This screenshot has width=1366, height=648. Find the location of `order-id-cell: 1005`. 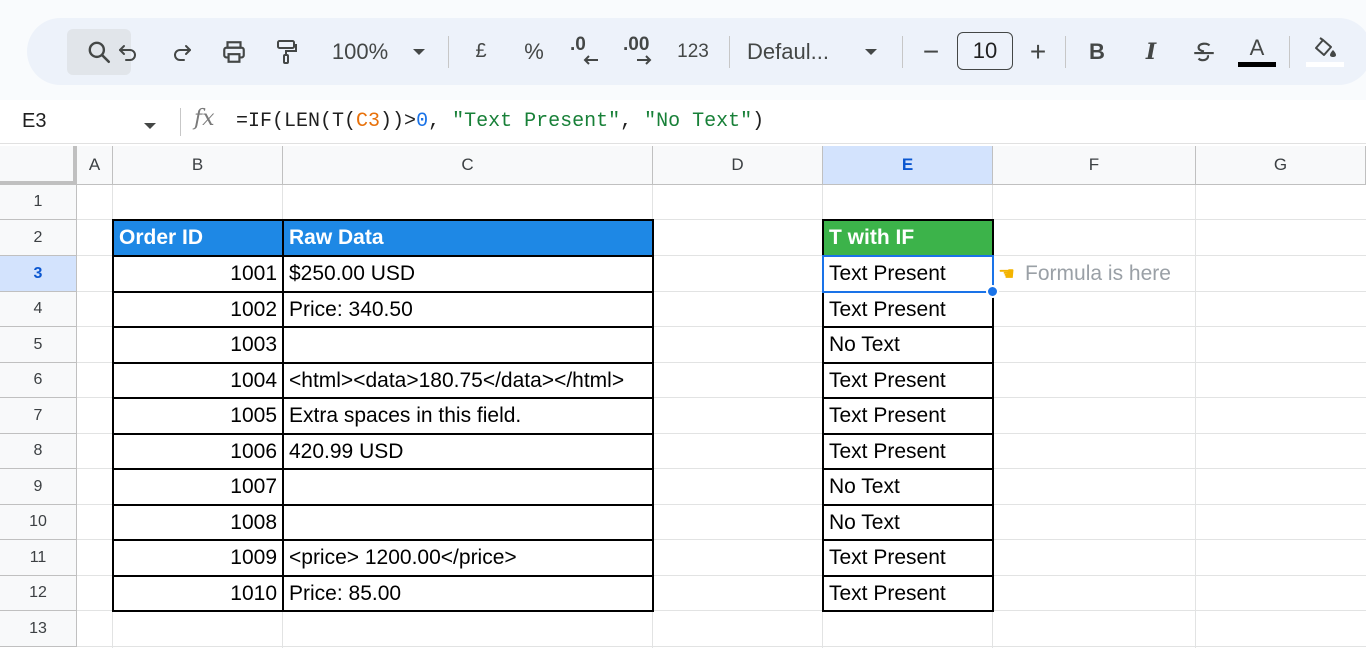

order-id-cell: 1005 is located at coordinates (198, 416).